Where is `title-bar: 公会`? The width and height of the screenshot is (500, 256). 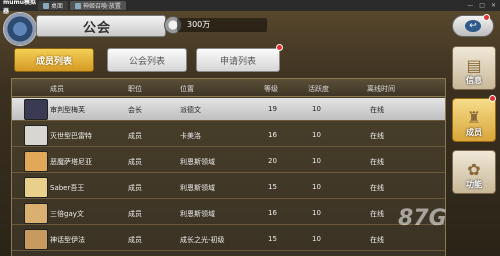 title-bar: 公会 is located at coordinates (101, 26).